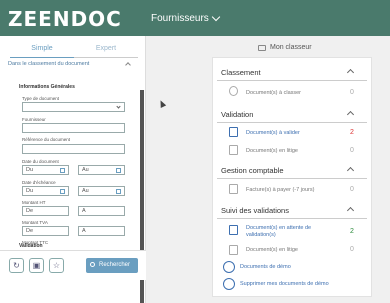 The image size is (390, 303). I want to click on montant-ht-label: Montant HT, so click(34, 202).